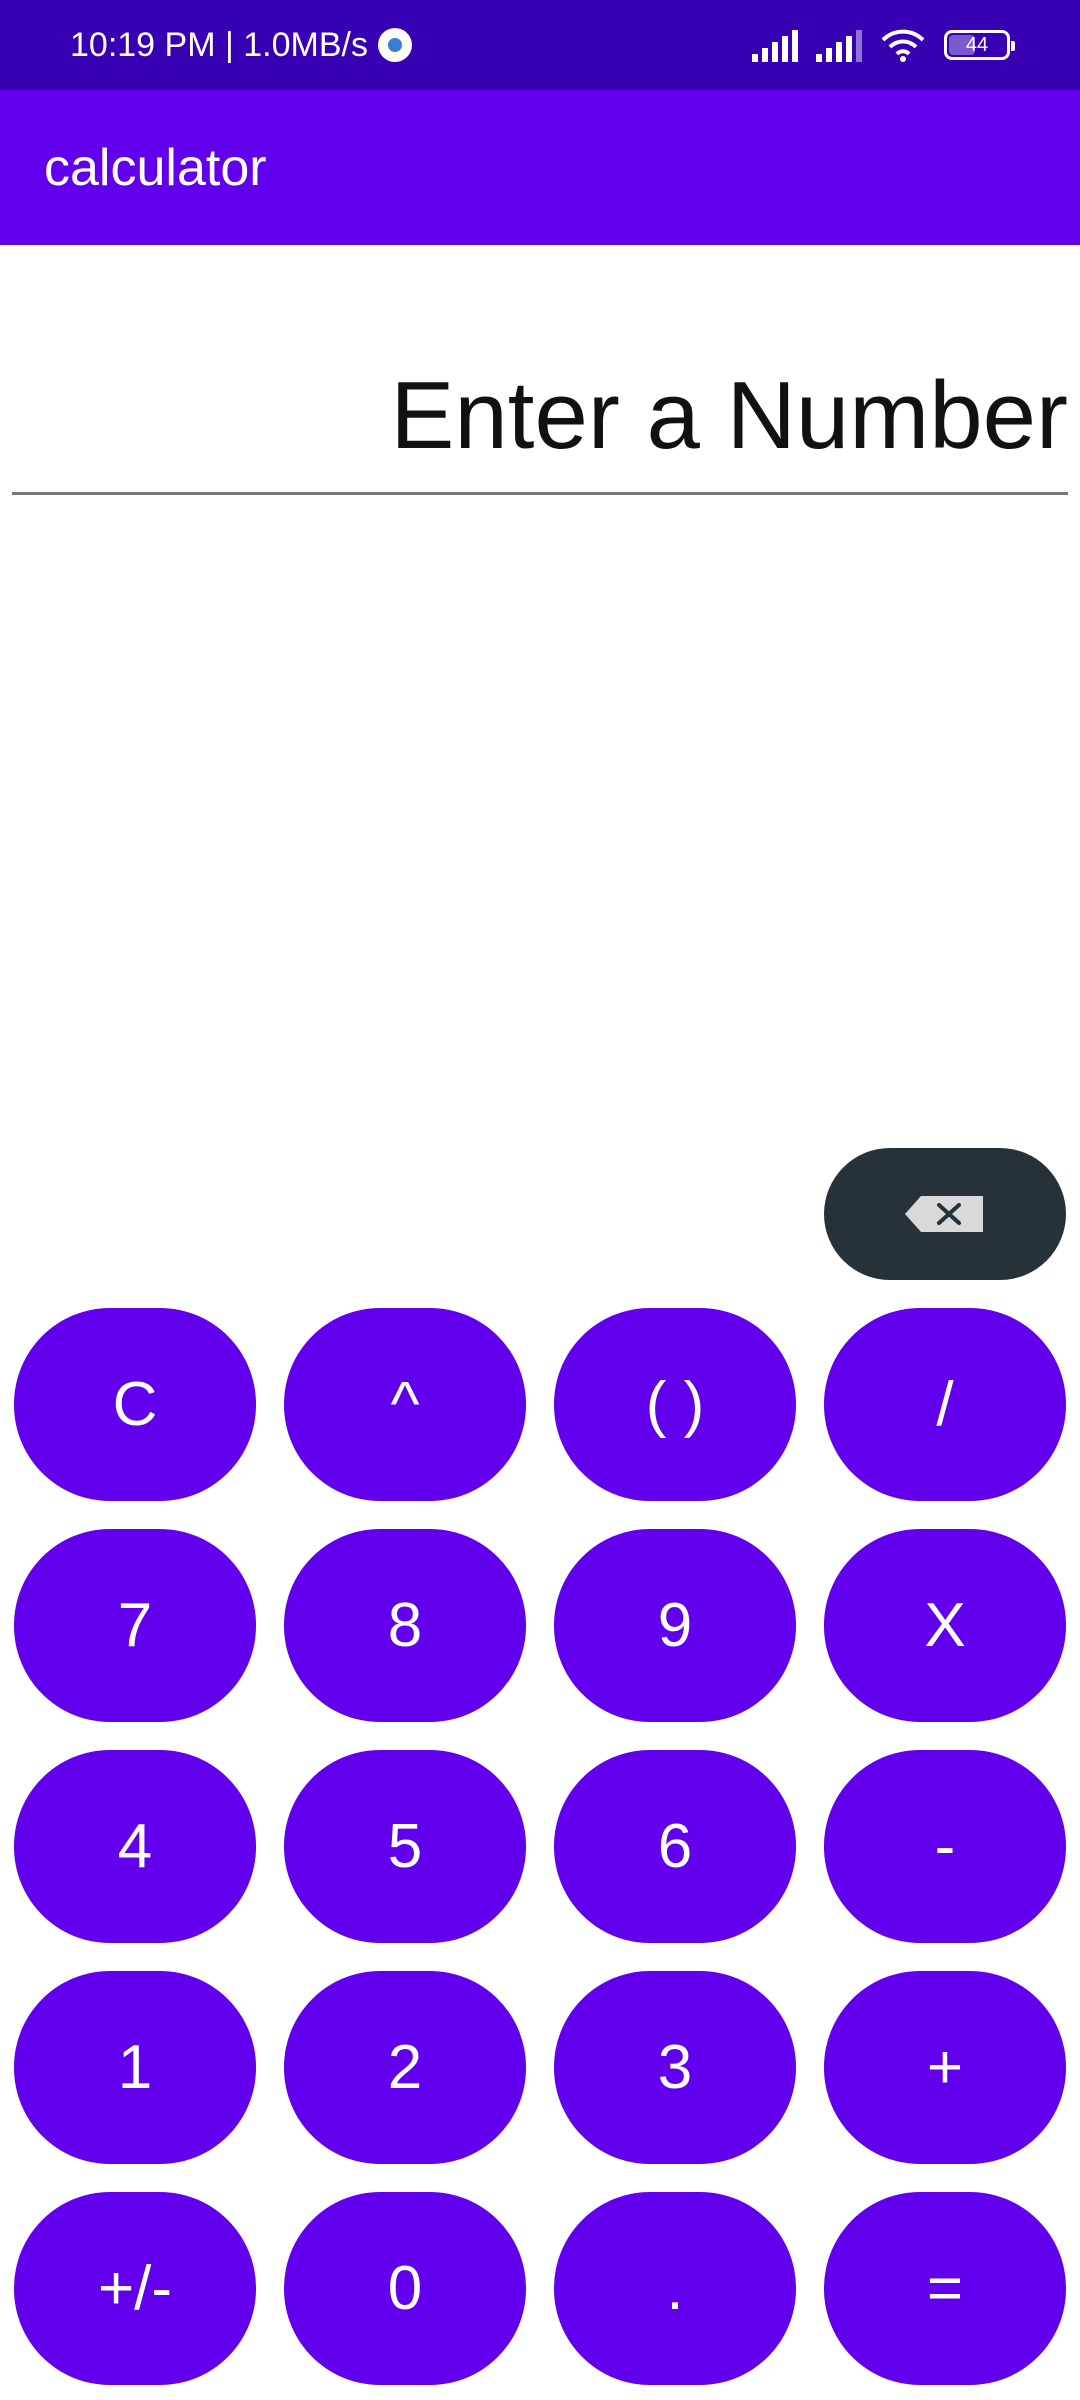 The width and height of the screenshot is (1080, 2400). What do you see at coordinates (945, 1846) in the screenshot?
I see `key-minus: -` at bounding box center [945, 1846].